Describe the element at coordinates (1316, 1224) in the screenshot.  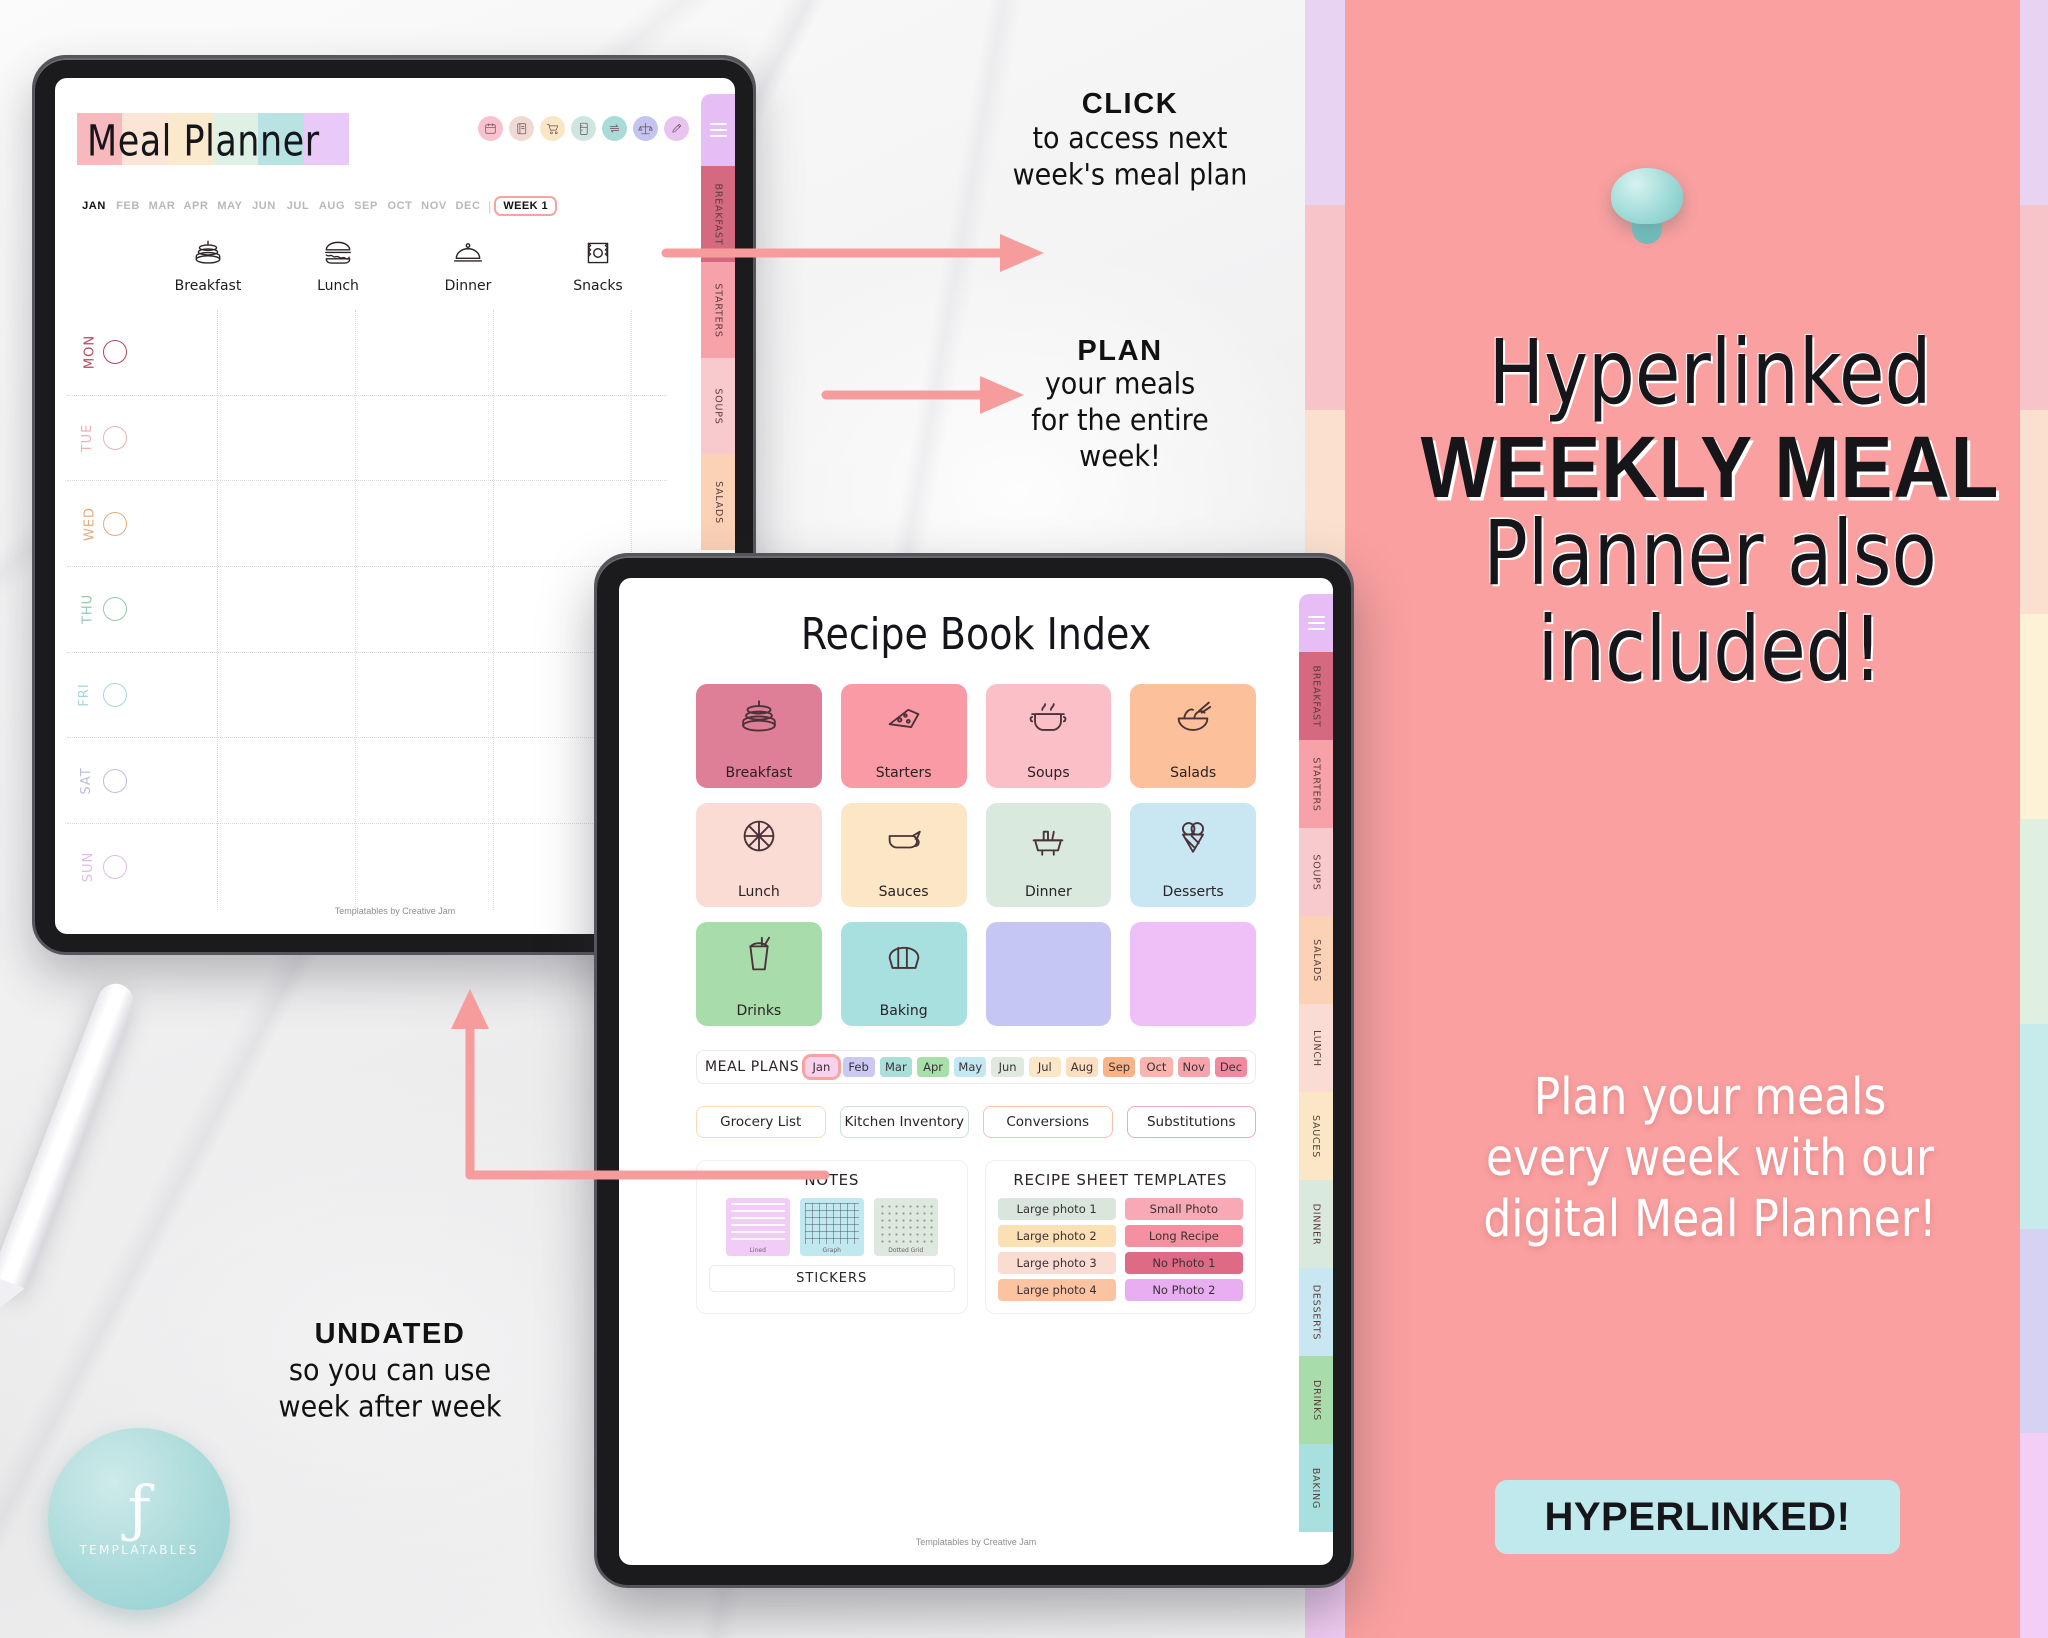
I see `side-tab-dinner: DINNER` at that location.